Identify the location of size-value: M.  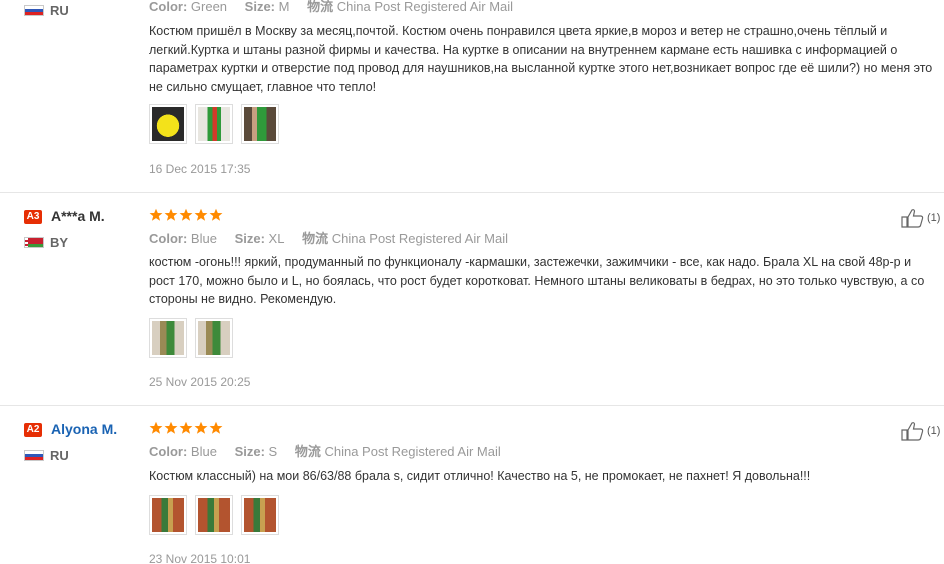
(284, 7).